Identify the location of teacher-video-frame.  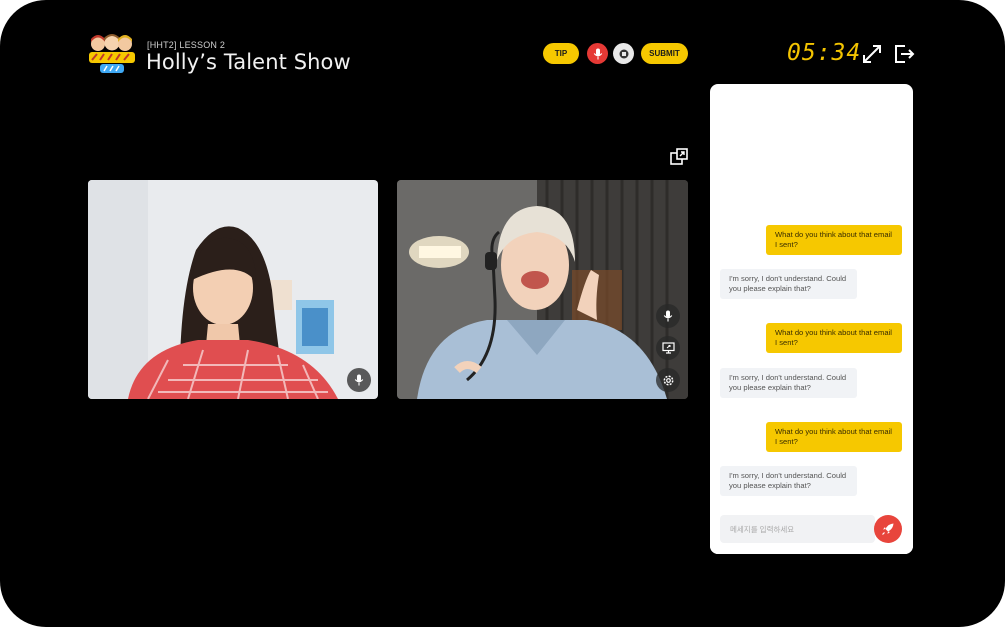
(542, 289).